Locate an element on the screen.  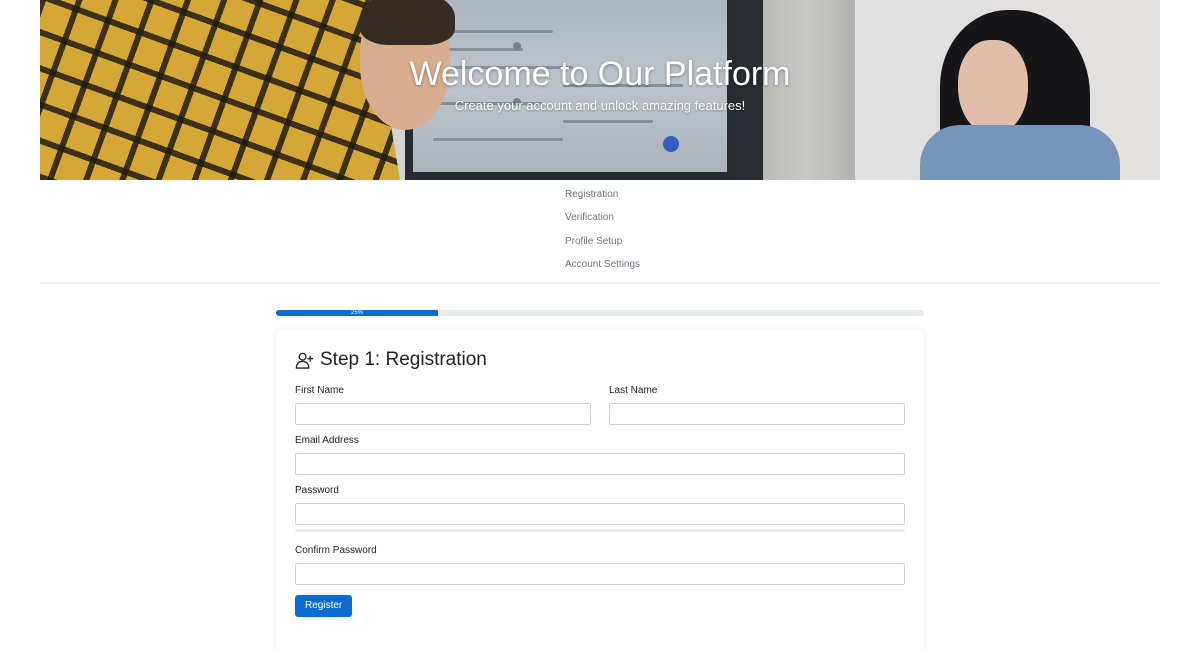
card-title: Step 1: Registration is located at coordinates (600, 360).